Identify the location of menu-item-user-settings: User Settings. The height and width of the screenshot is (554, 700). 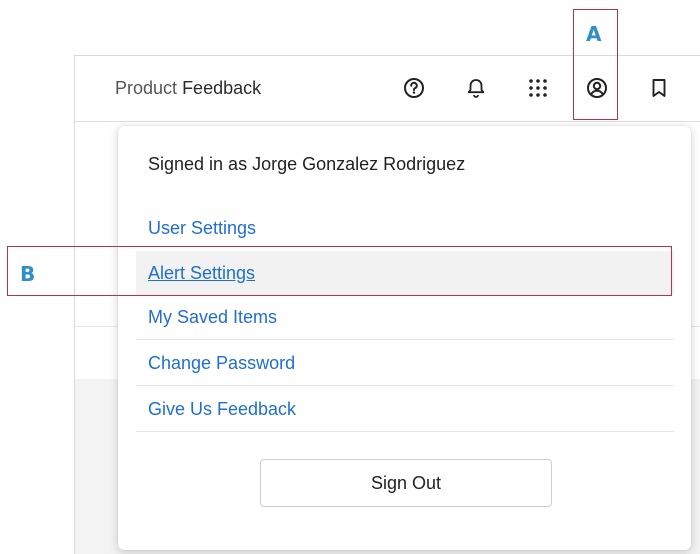
(405, 228).